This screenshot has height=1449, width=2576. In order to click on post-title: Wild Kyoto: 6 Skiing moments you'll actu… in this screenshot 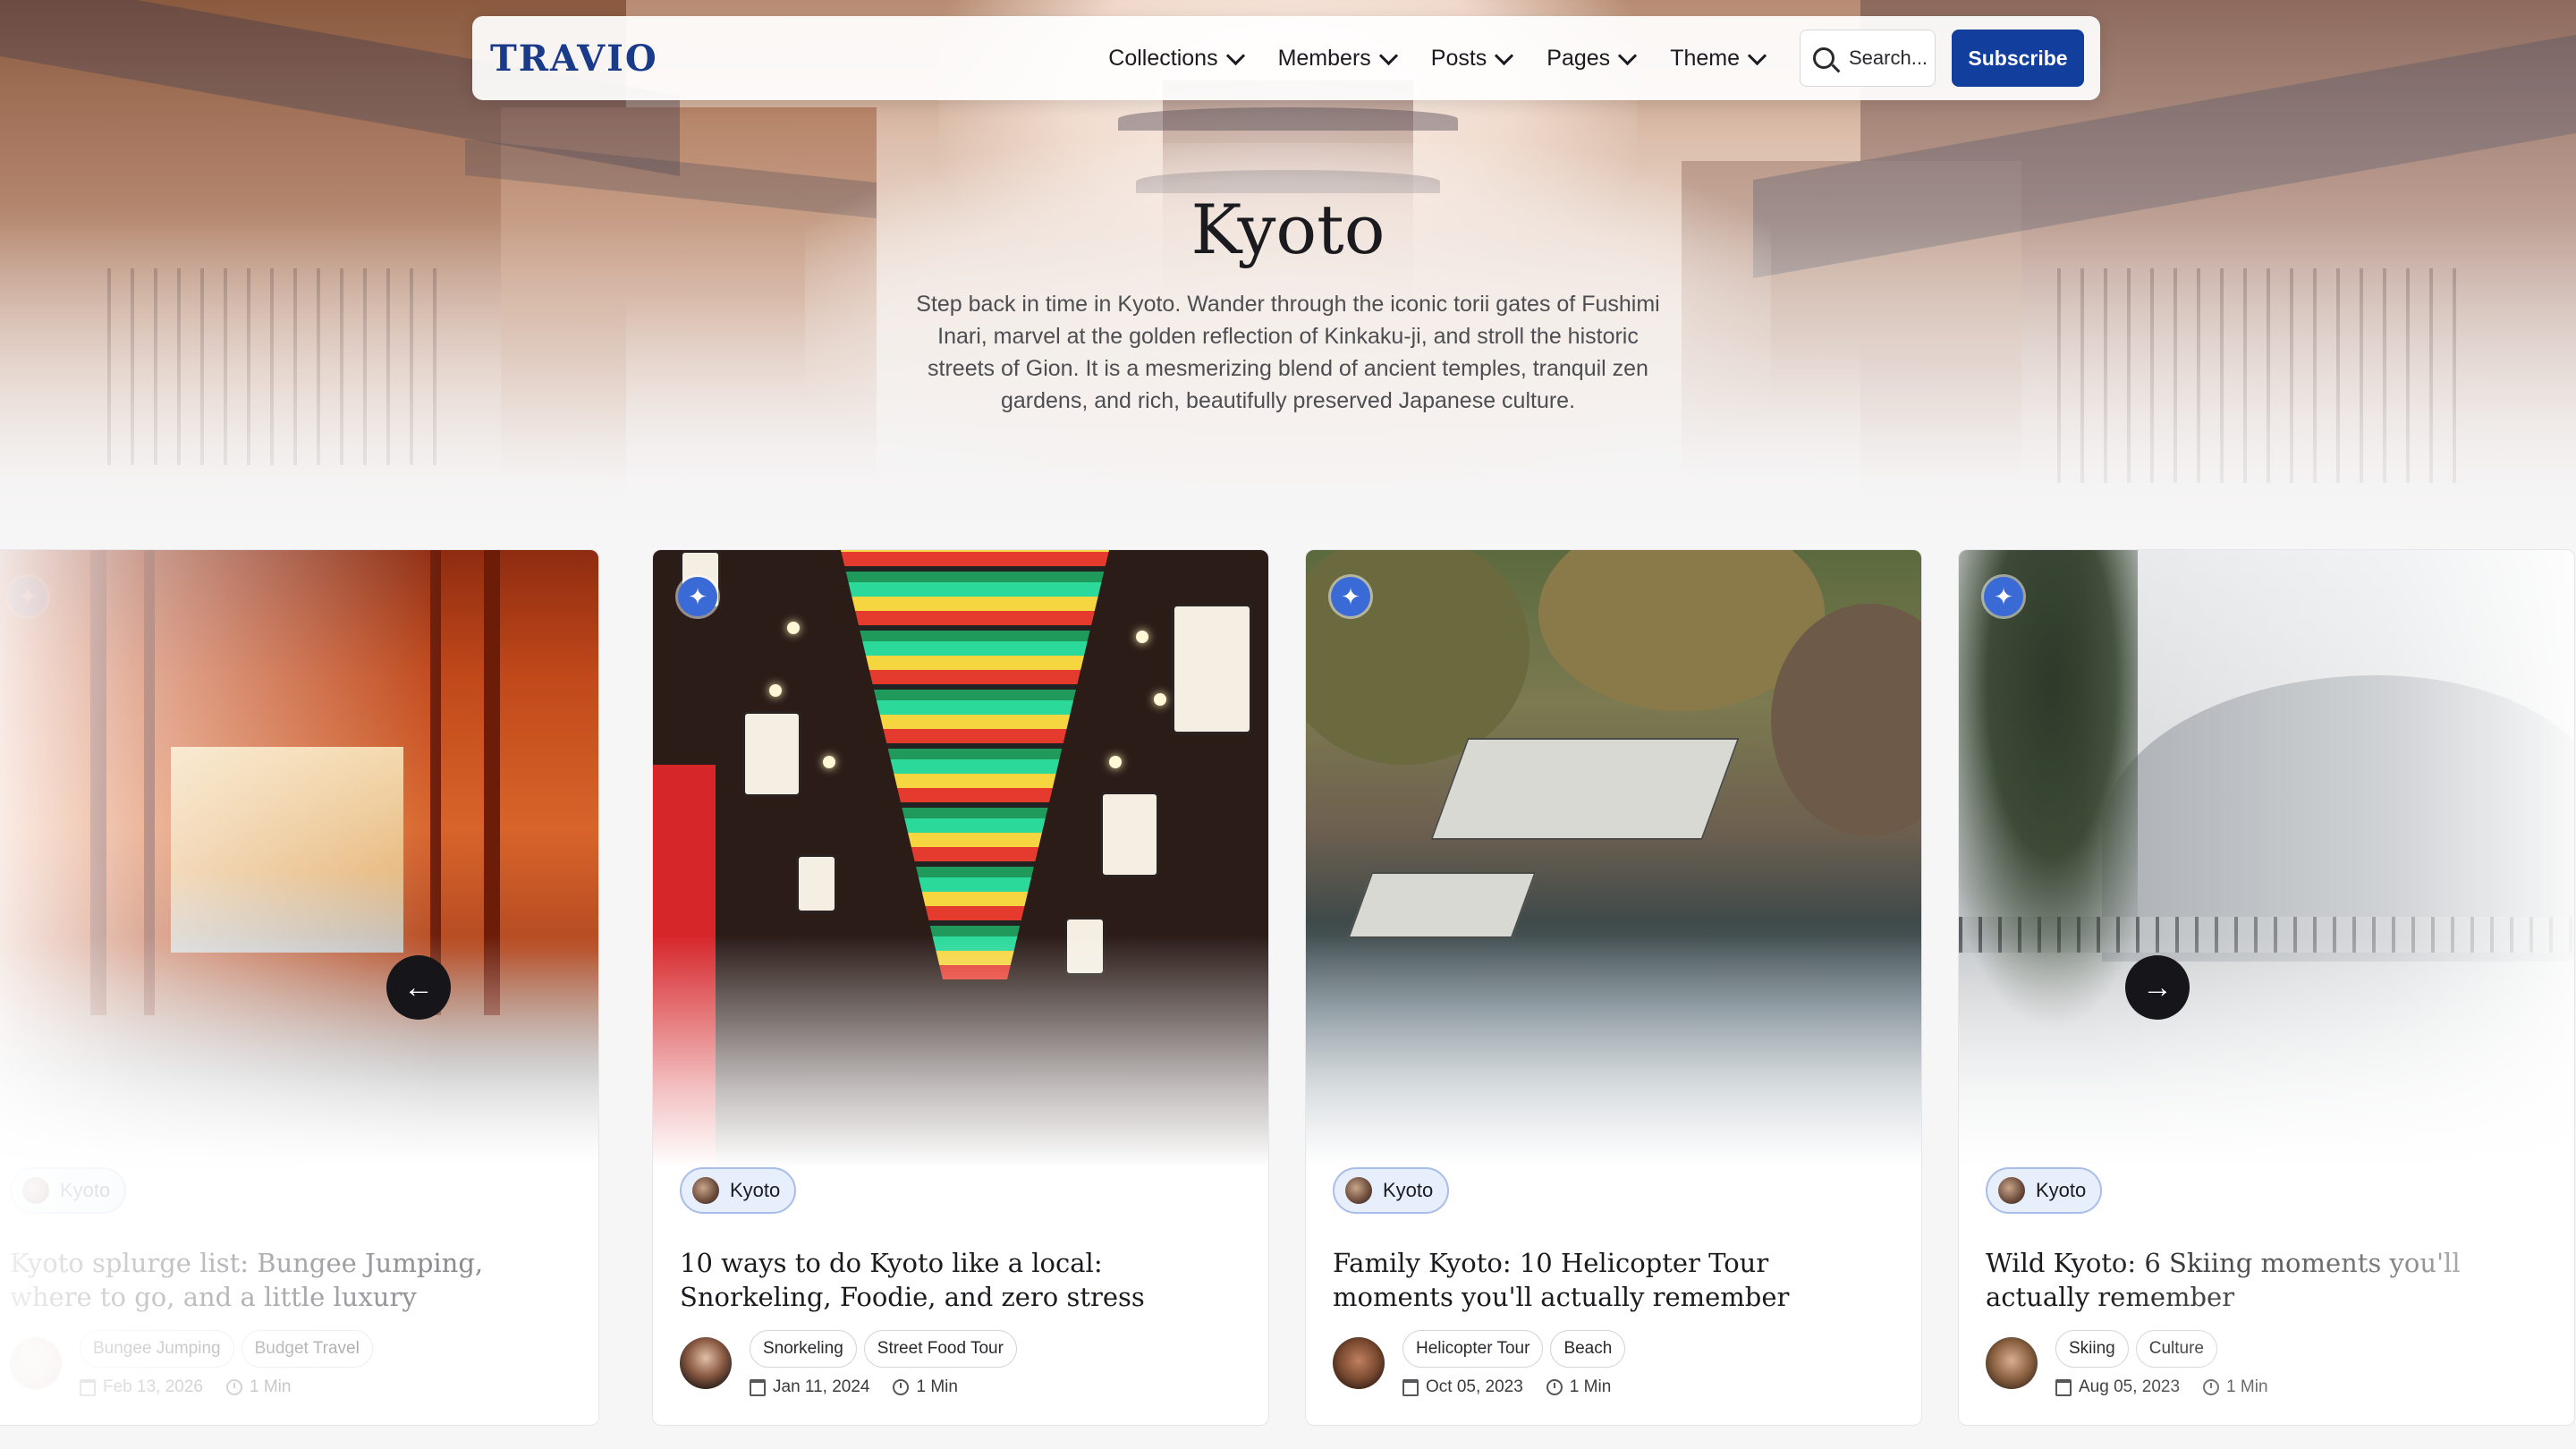, I will do `click(2267, 1280)`.